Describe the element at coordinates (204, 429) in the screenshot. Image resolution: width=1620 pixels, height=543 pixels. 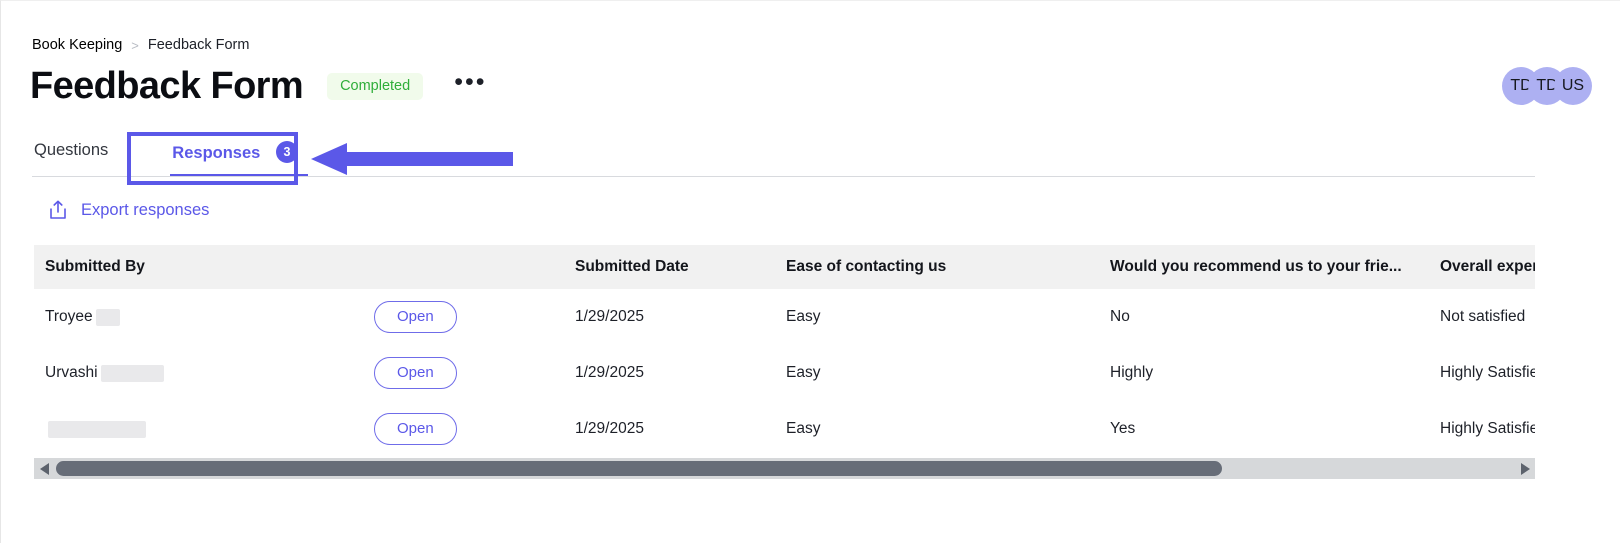
I see `cell-submitted-by` at that location.